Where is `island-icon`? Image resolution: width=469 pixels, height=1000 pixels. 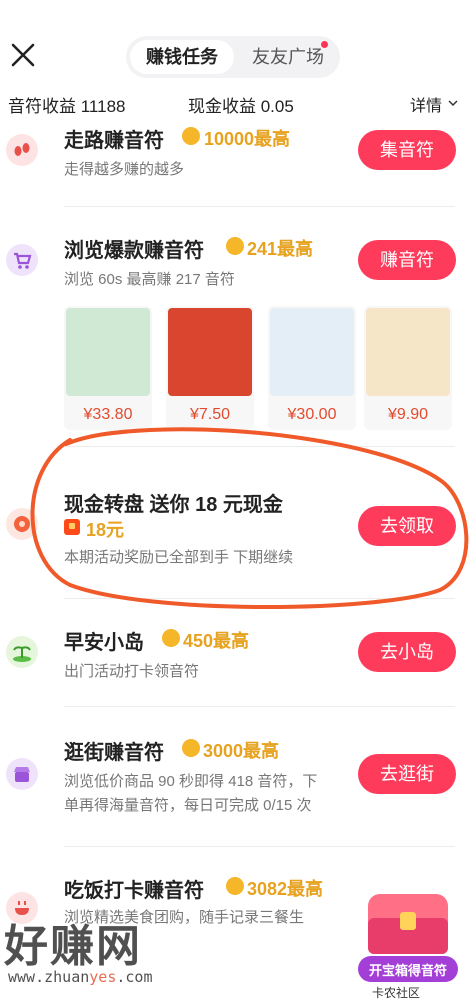
island-icon is located at coordinates (22, 652).